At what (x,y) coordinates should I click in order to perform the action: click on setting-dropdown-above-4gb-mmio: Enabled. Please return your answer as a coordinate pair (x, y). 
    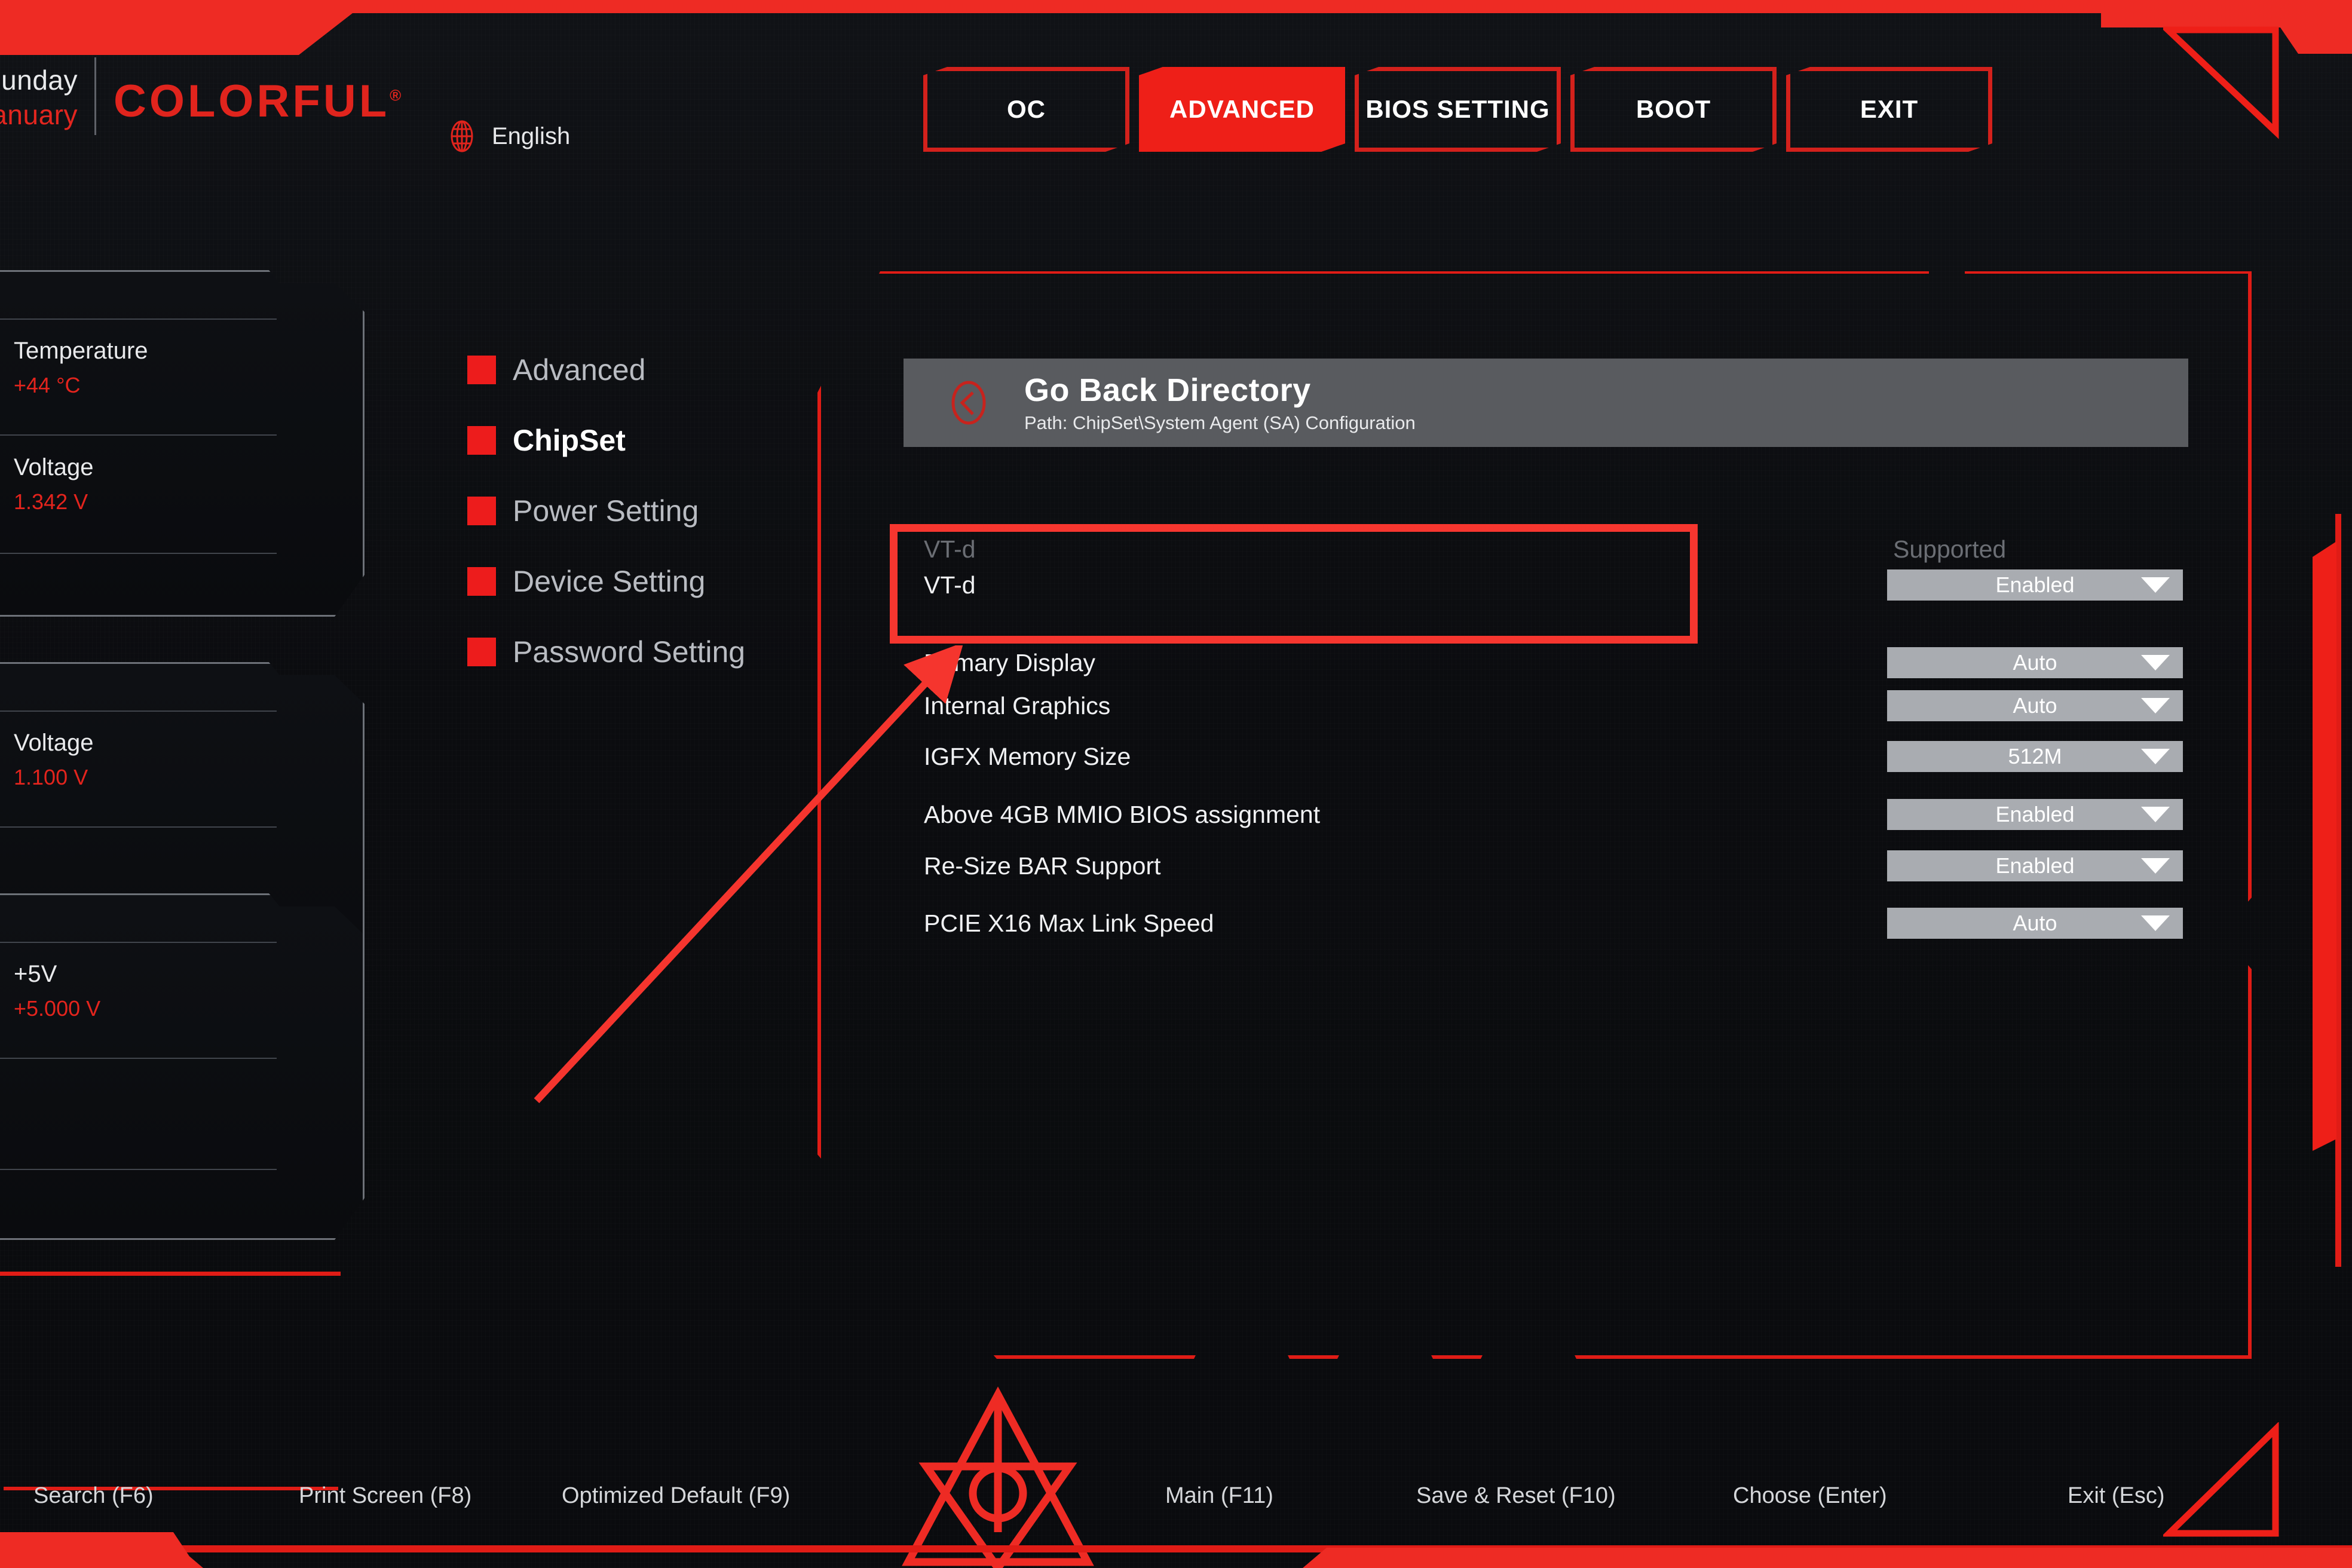
    Looking at the image, I should click on (2035, 814).